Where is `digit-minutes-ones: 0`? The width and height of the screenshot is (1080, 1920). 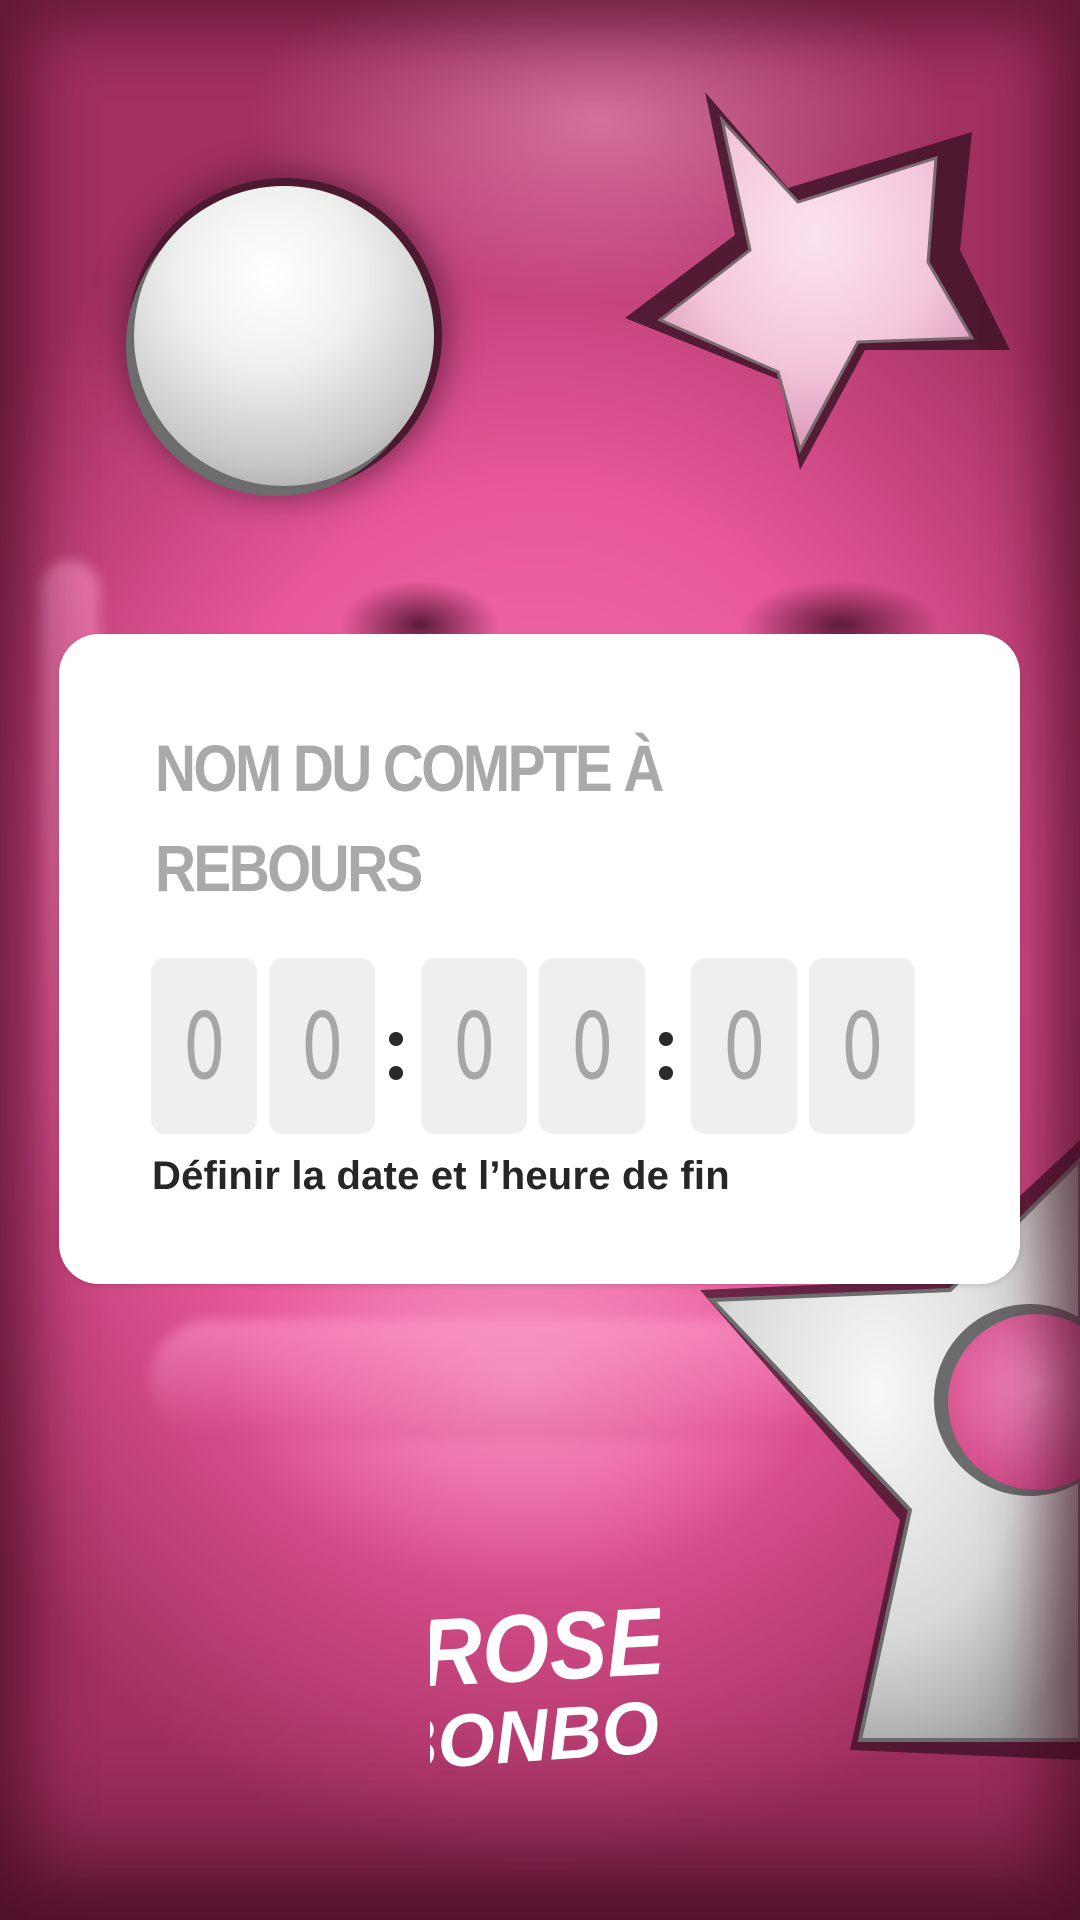 digit-minutes-ones: 0 is located at coordinates (862, 1046).